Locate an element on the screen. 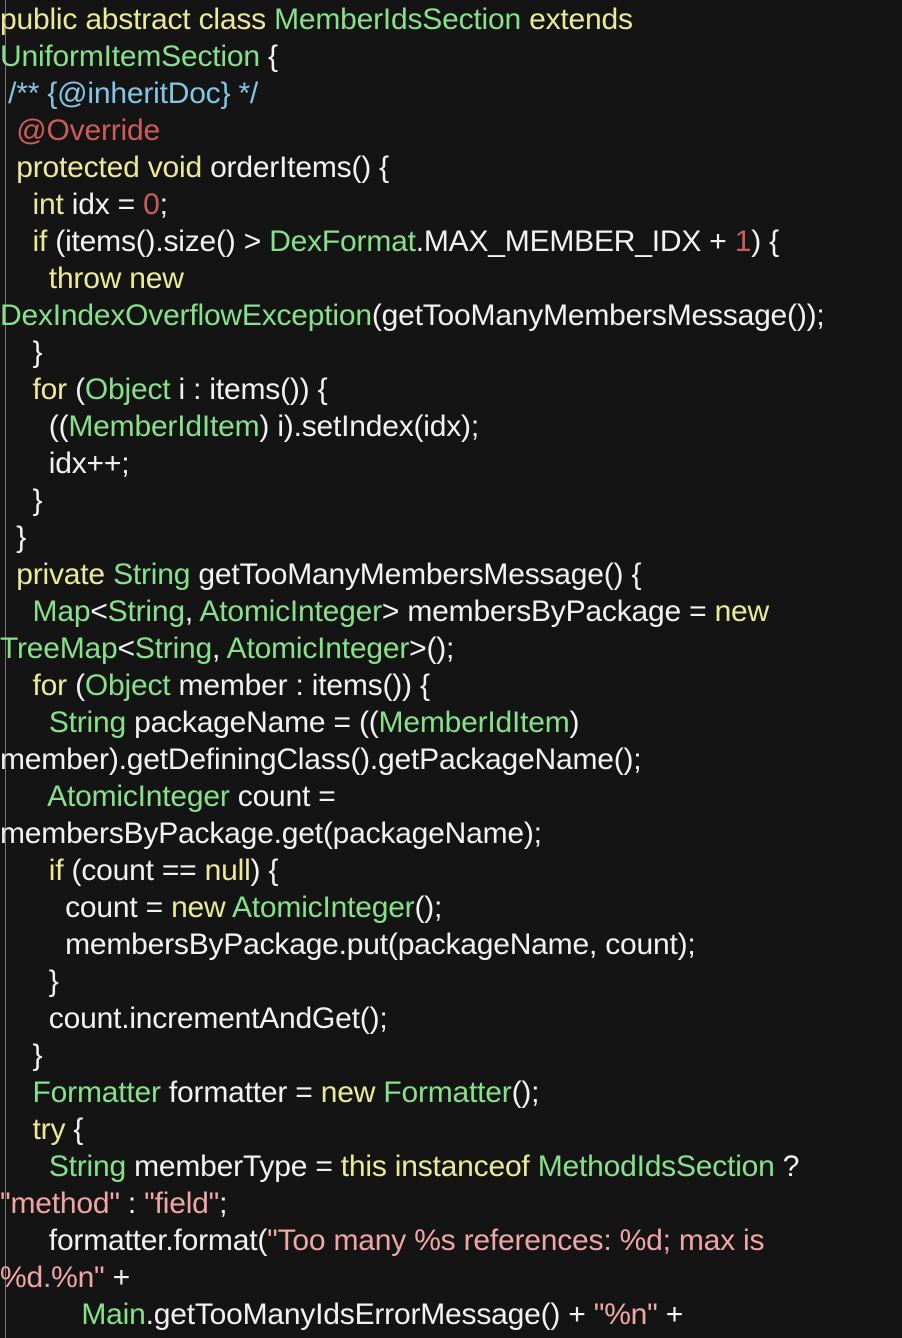 Image resolution: width=902 pixels, height=1338 pixels. code-token-plain: > membersByPackage = is located at coordinates (548, 611).